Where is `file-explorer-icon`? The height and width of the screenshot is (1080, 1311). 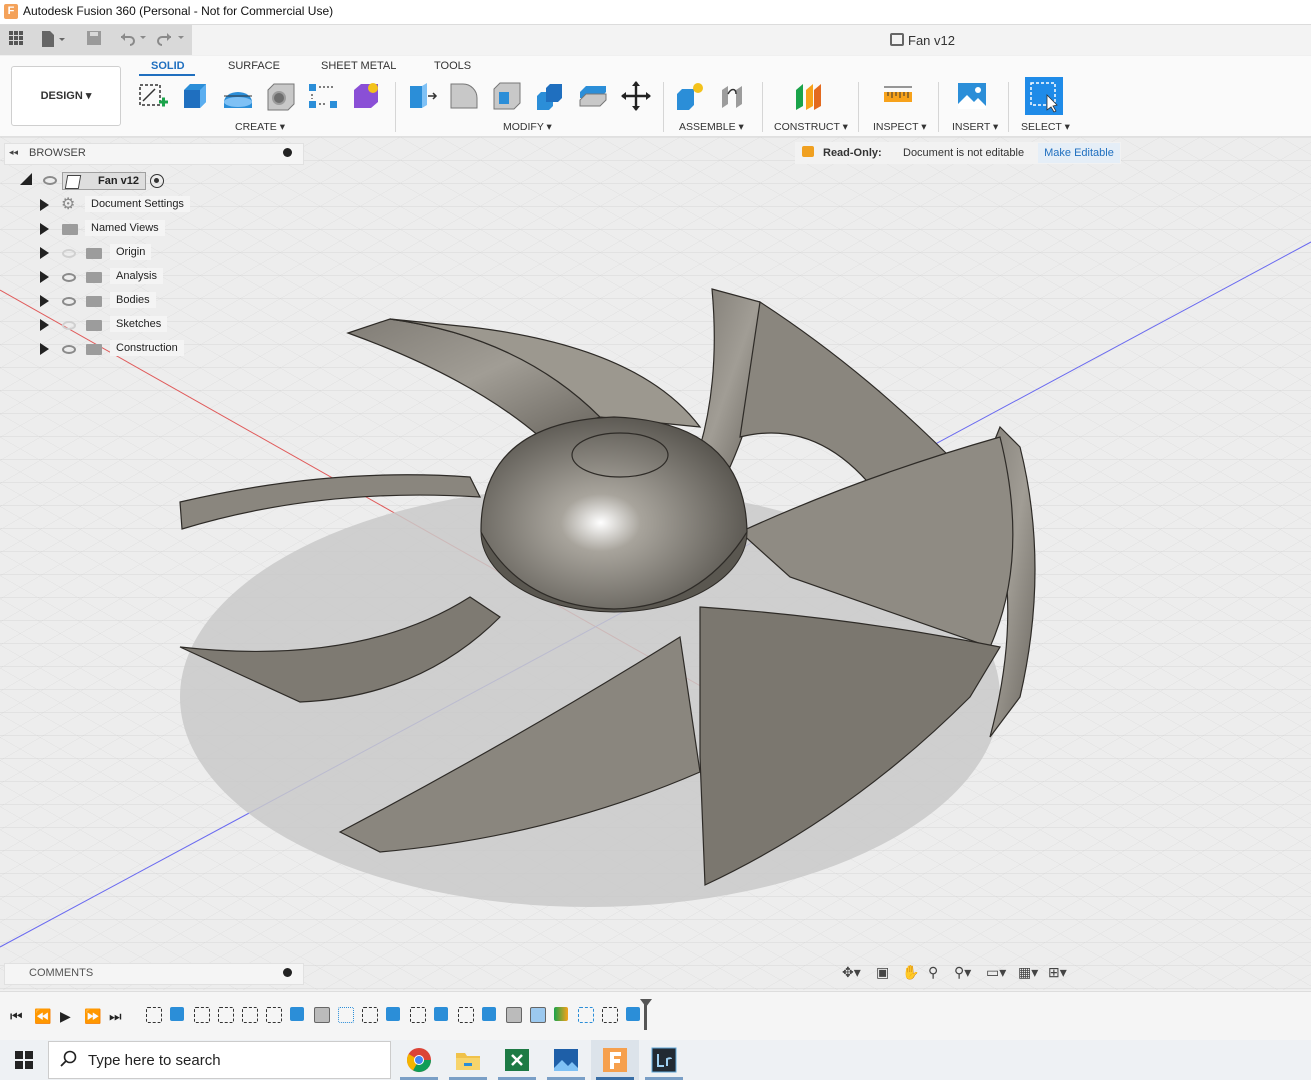
file-explorer-icon is located at coordinates (468, 1060).